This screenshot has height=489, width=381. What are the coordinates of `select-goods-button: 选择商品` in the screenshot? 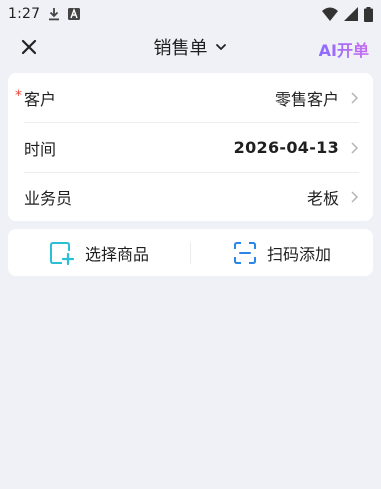 It's located at (99, 252).